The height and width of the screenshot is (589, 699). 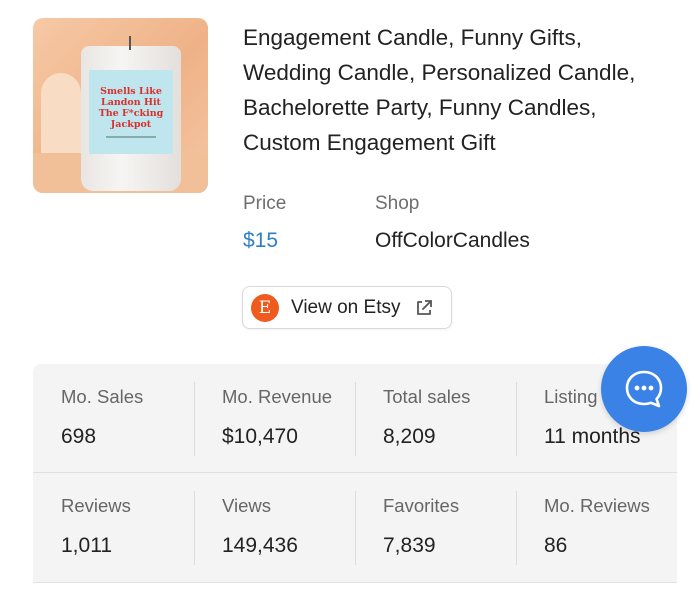 What do you see at coordinates (131, 137) in the screenshot?
I see `candle-label-fineprint` at bounding box center [131, 137].